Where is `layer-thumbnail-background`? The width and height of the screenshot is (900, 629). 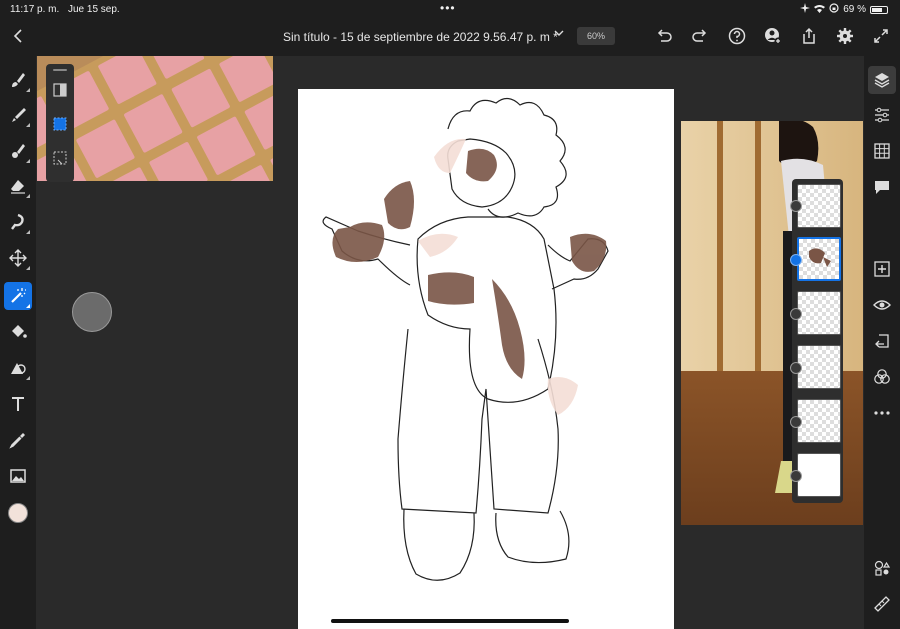
layer-thumbnail-background is located at coordinates (819, 475).